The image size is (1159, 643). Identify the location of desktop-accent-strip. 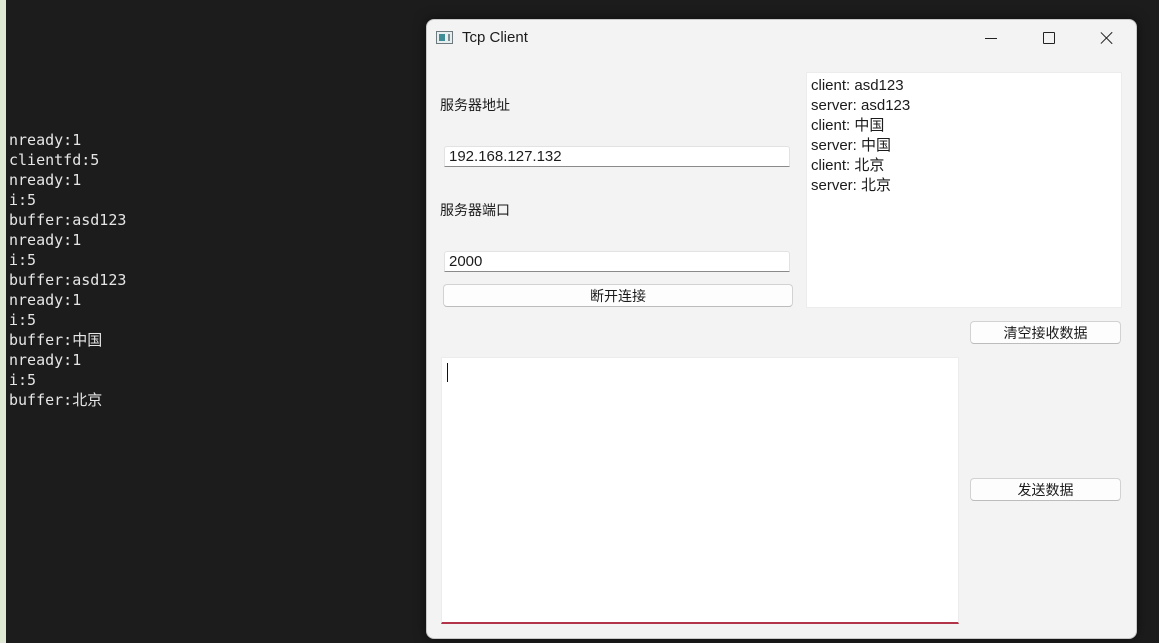
(3, 321).